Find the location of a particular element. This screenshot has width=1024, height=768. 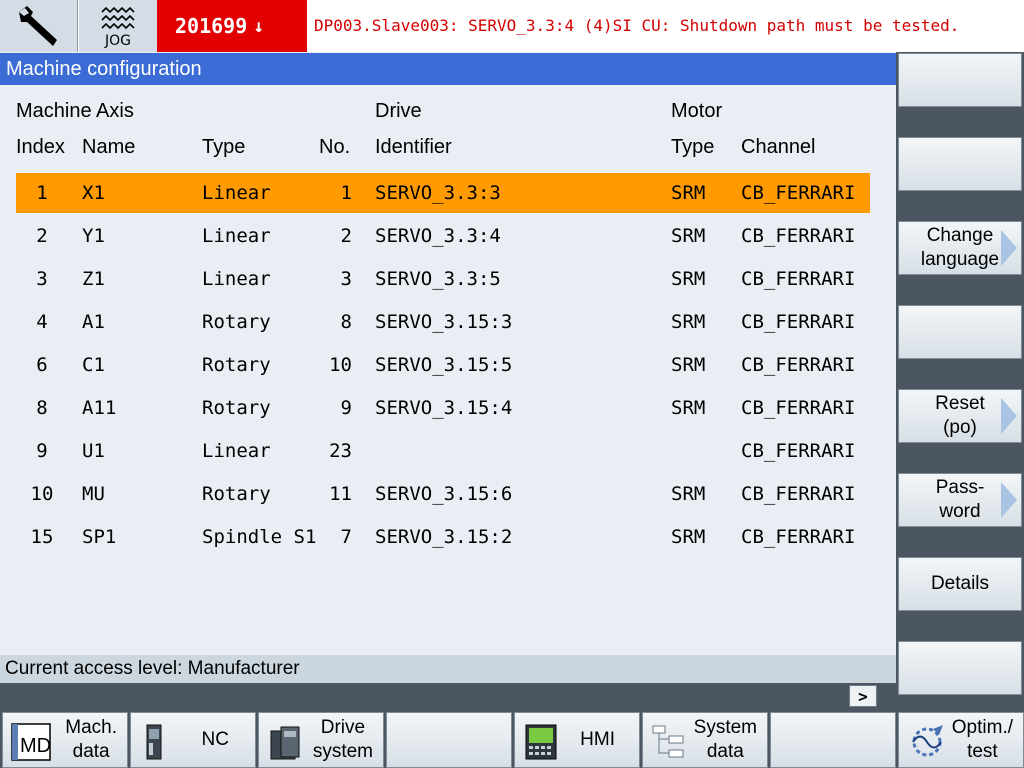

cell-index: 1 is located at coordinates (42, 193).